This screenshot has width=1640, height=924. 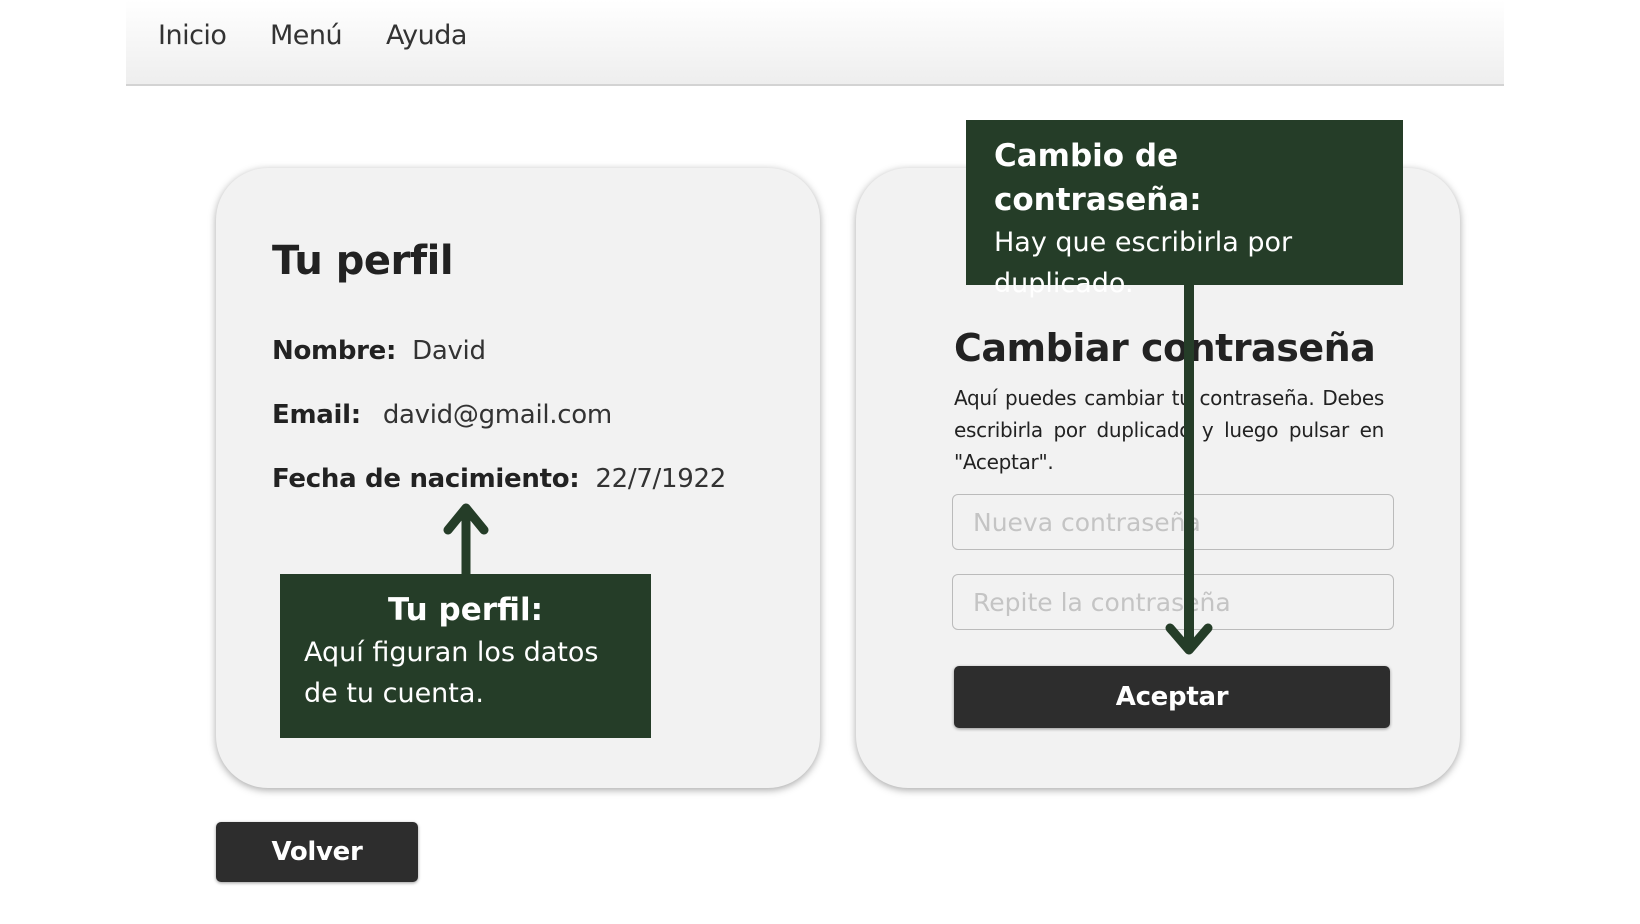 I want to click on email-value: david@gmail.com, so click(x=497, y=415).